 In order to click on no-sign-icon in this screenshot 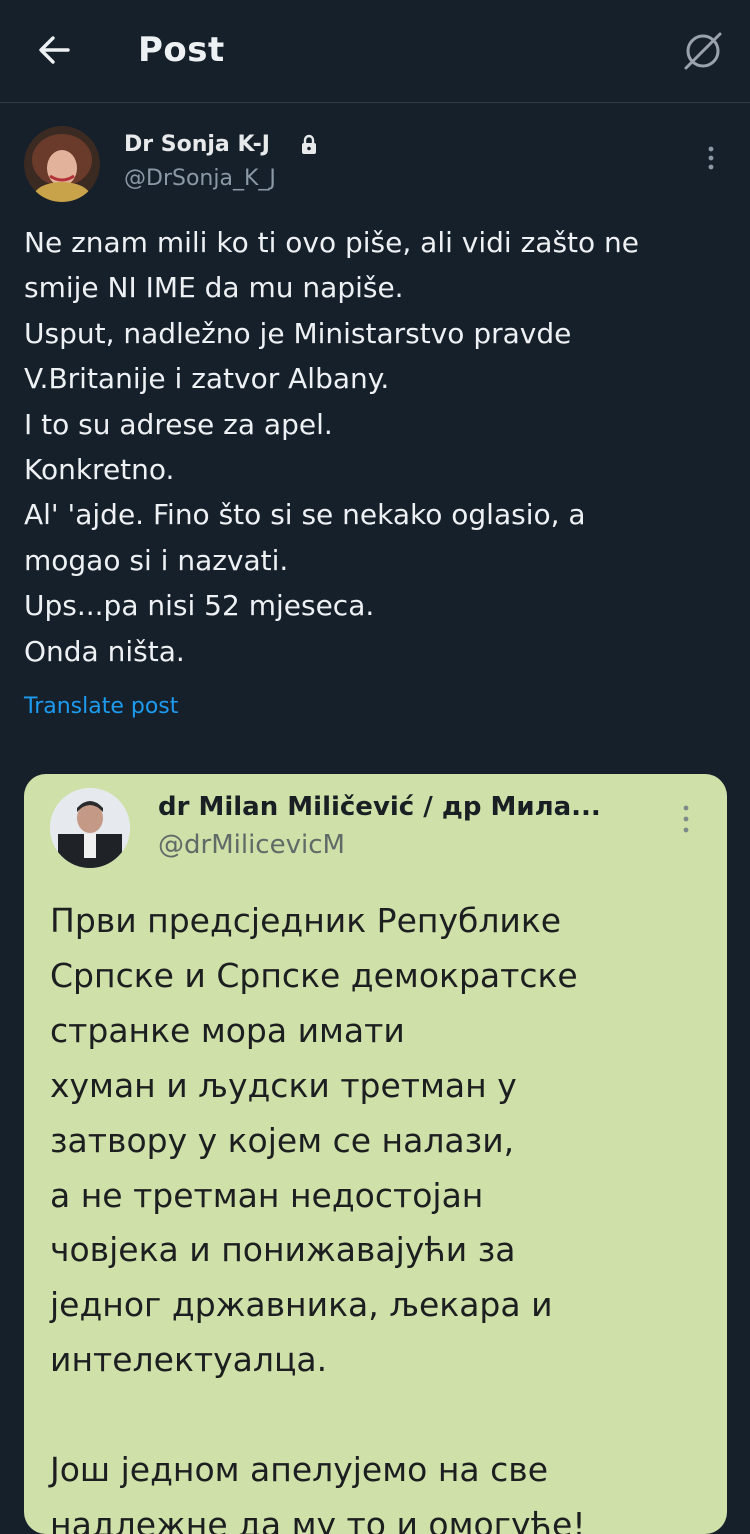, I will do `click(703, 51)`.